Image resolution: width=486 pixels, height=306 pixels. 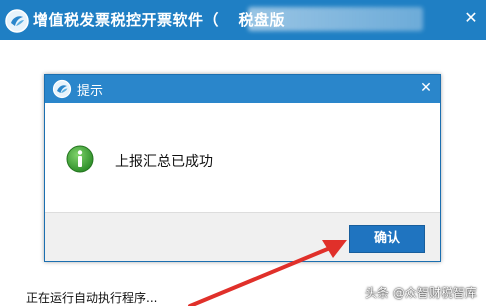 I want to click on dialog-title: 提示, so click(x=90, y=91).